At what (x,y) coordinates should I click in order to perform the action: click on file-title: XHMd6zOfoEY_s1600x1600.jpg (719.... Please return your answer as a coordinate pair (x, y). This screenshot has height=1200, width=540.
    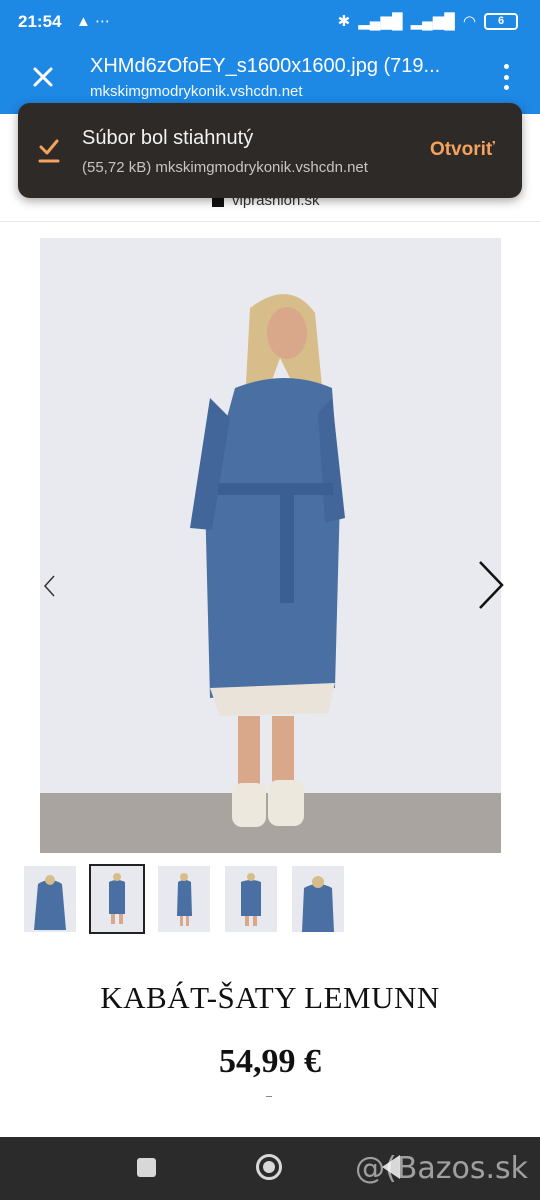
    Looking at the image, I should click on (265, 66).